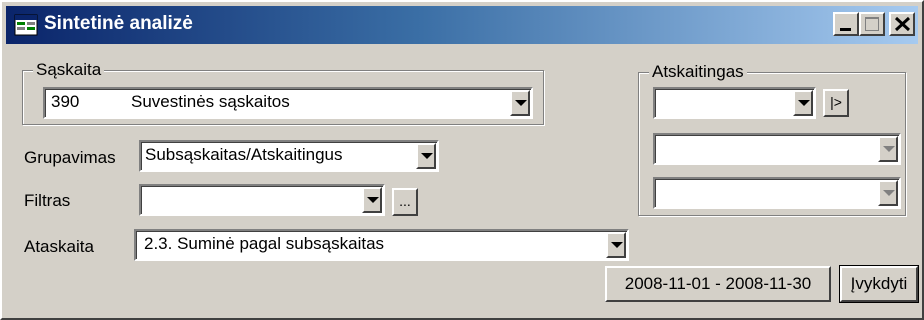 Image resolution: width=924 pixels, height=320 pixels. What do you see at coordinates (872, 24) in the screenshot?
I see `maximize-button` at bounding box center [872, 24].